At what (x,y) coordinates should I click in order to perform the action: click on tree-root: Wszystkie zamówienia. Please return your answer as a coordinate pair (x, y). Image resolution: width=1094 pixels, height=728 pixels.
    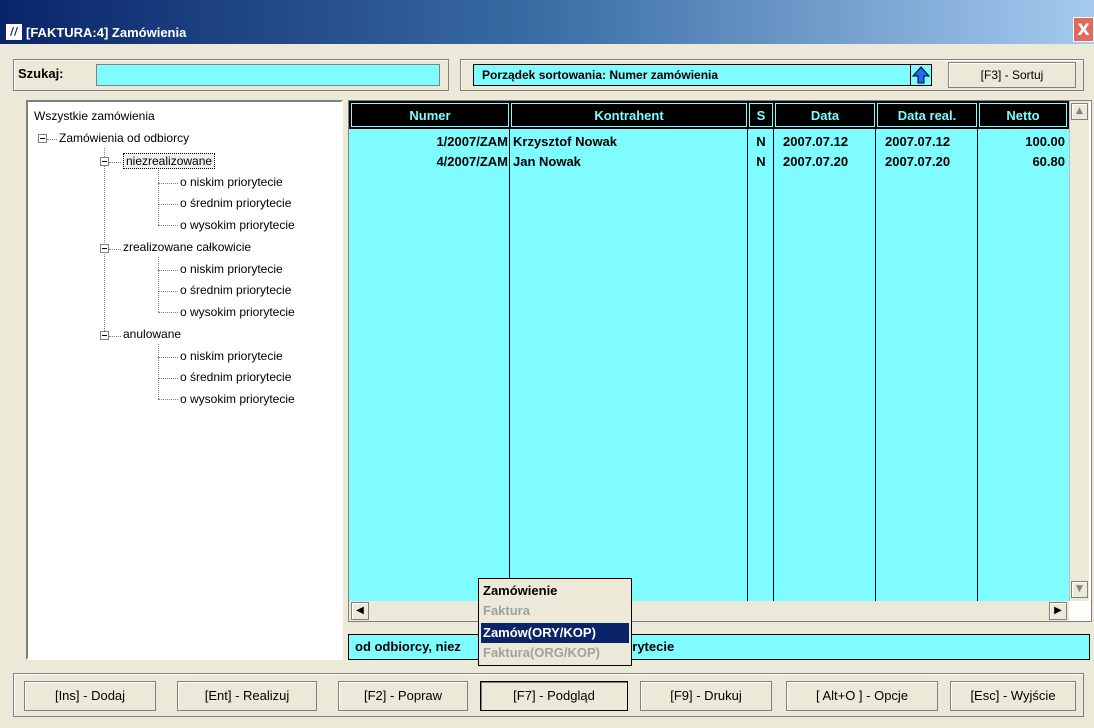
    Looking at the image, I should click on (94, 116).